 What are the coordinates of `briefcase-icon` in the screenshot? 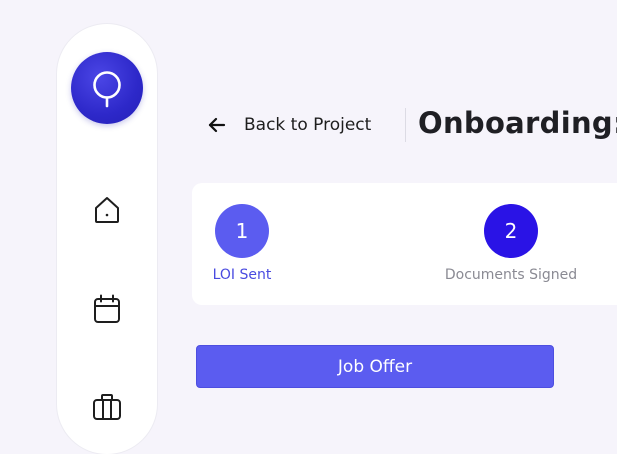 It's located at (107, 407).